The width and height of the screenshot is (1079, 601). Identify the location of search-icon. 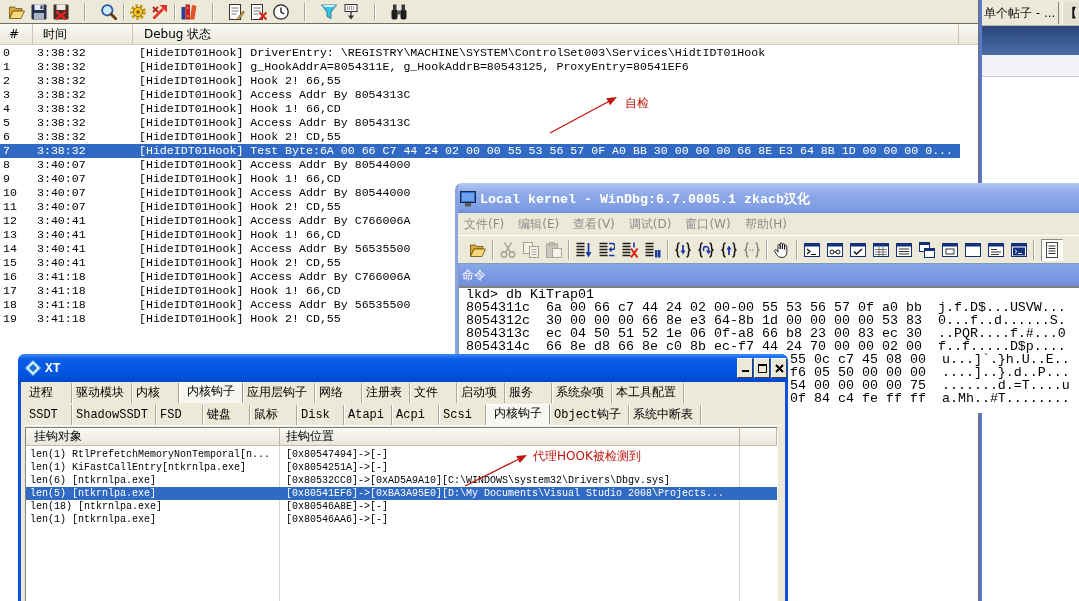
(109, 11).